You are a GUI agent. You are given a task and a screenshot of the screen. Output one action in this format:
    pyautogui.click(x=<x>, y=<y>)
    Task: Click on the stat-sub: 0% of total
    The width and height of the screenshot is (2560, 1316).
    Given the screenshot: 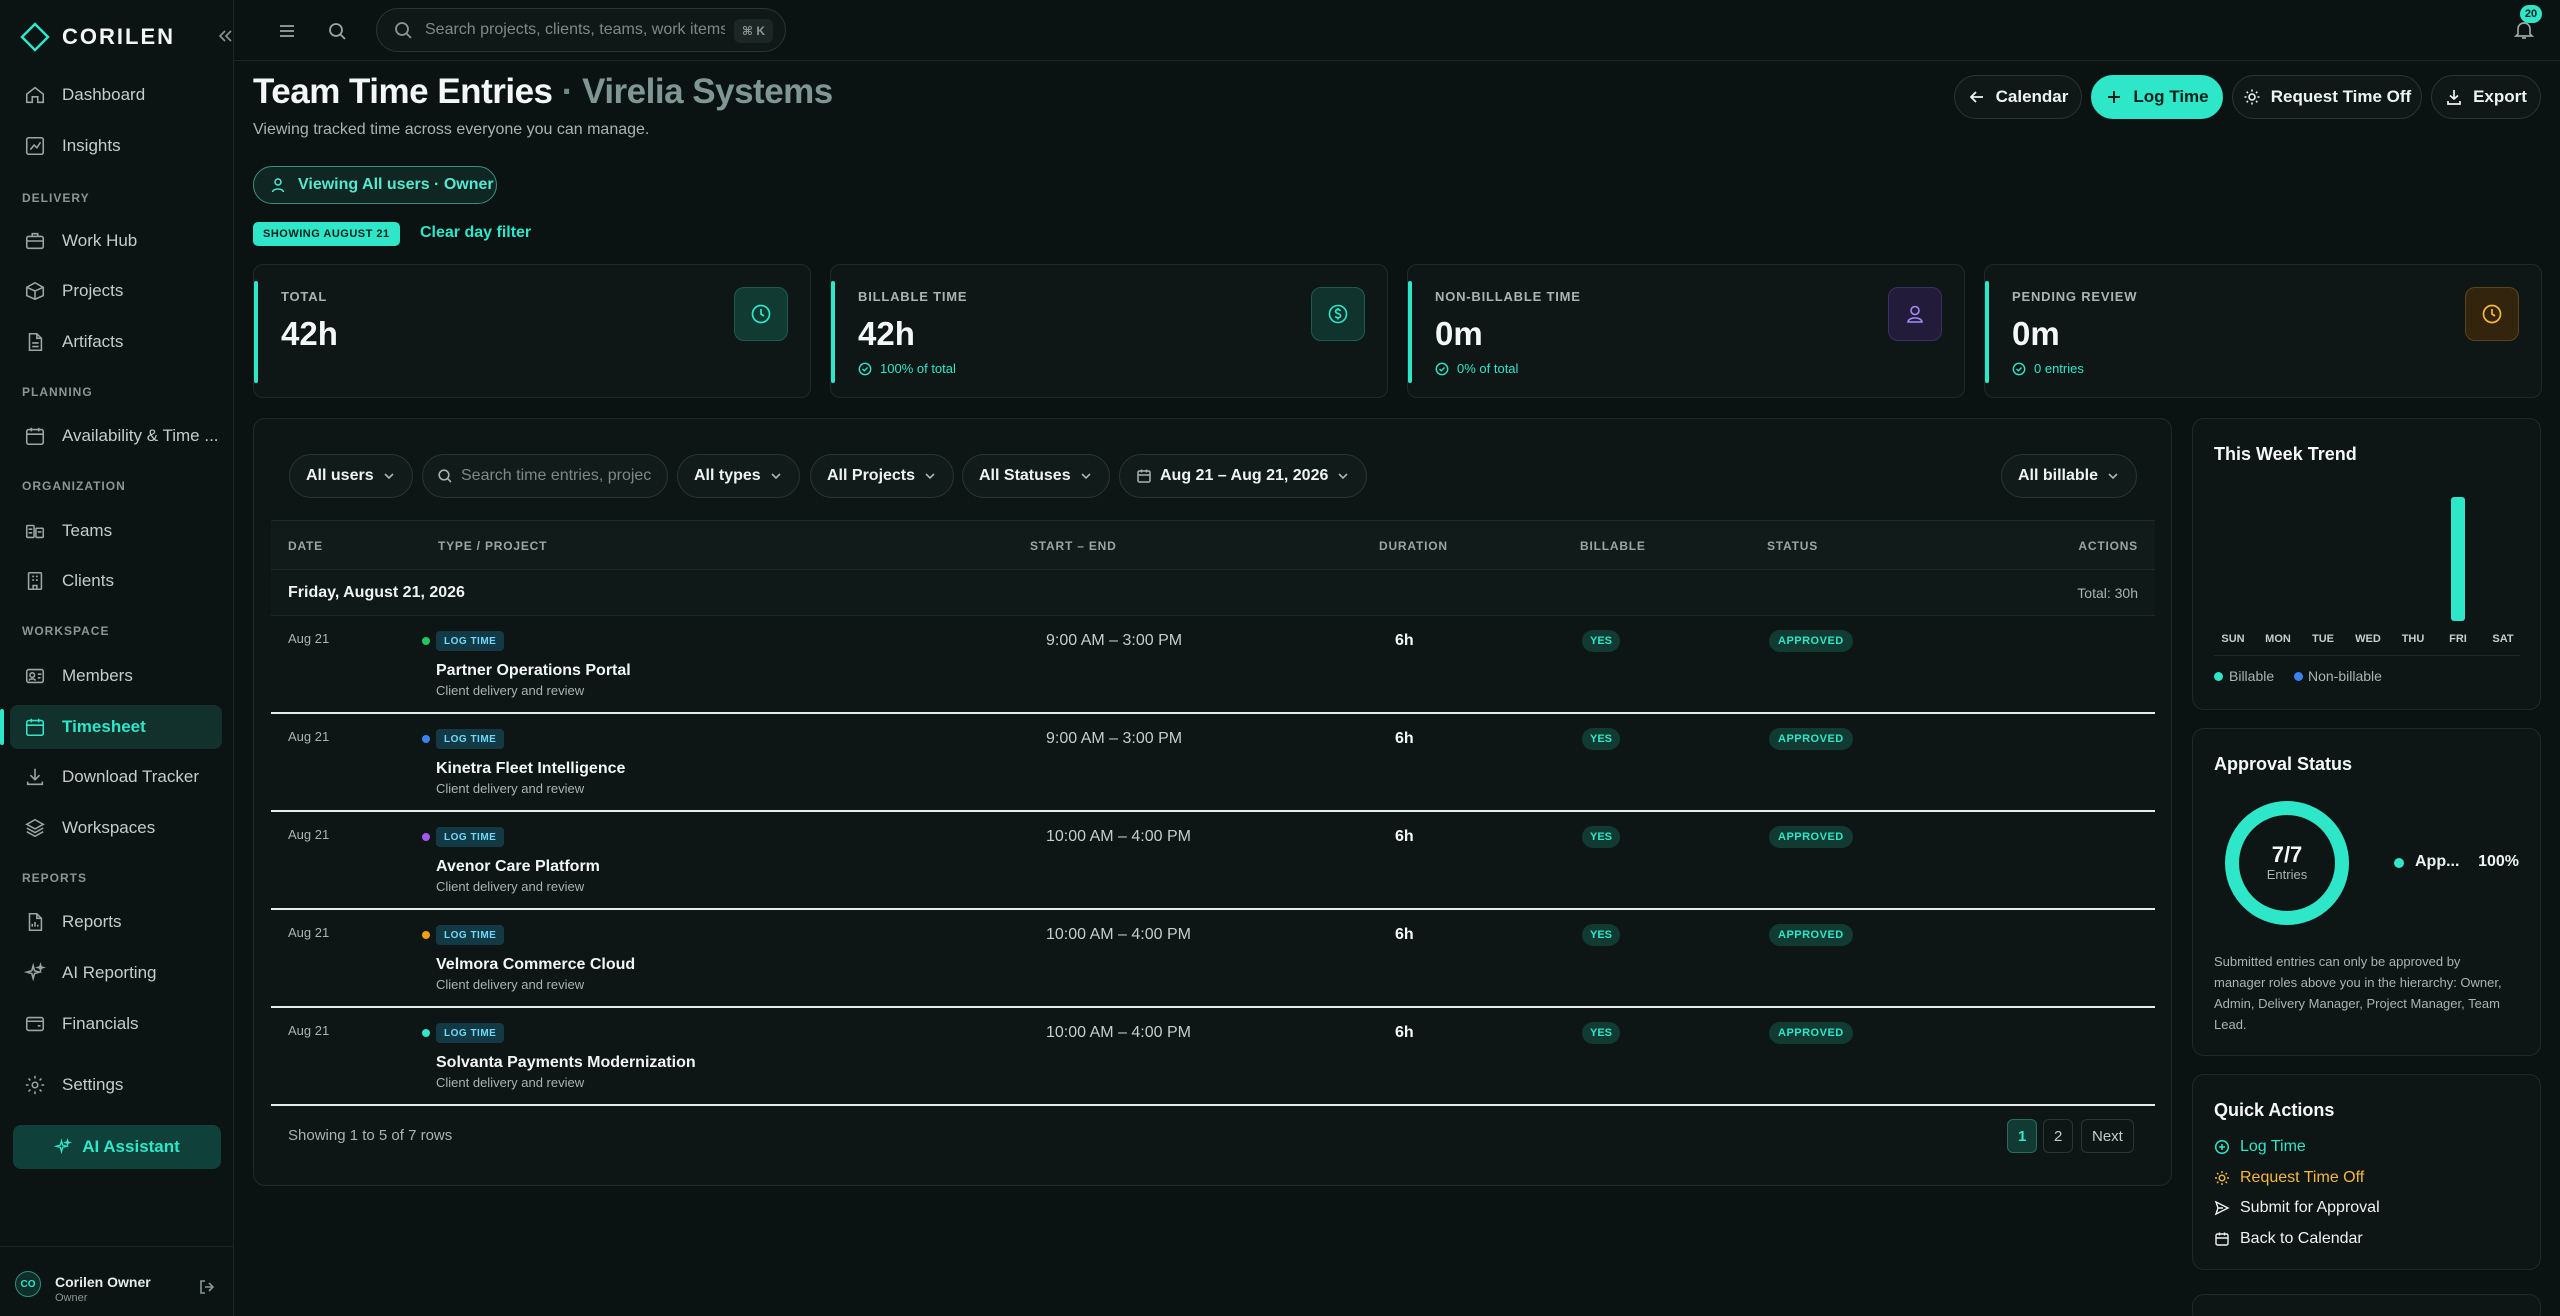 What is the action you would take?
    pyautogui.click(x=1476, y=368)
    